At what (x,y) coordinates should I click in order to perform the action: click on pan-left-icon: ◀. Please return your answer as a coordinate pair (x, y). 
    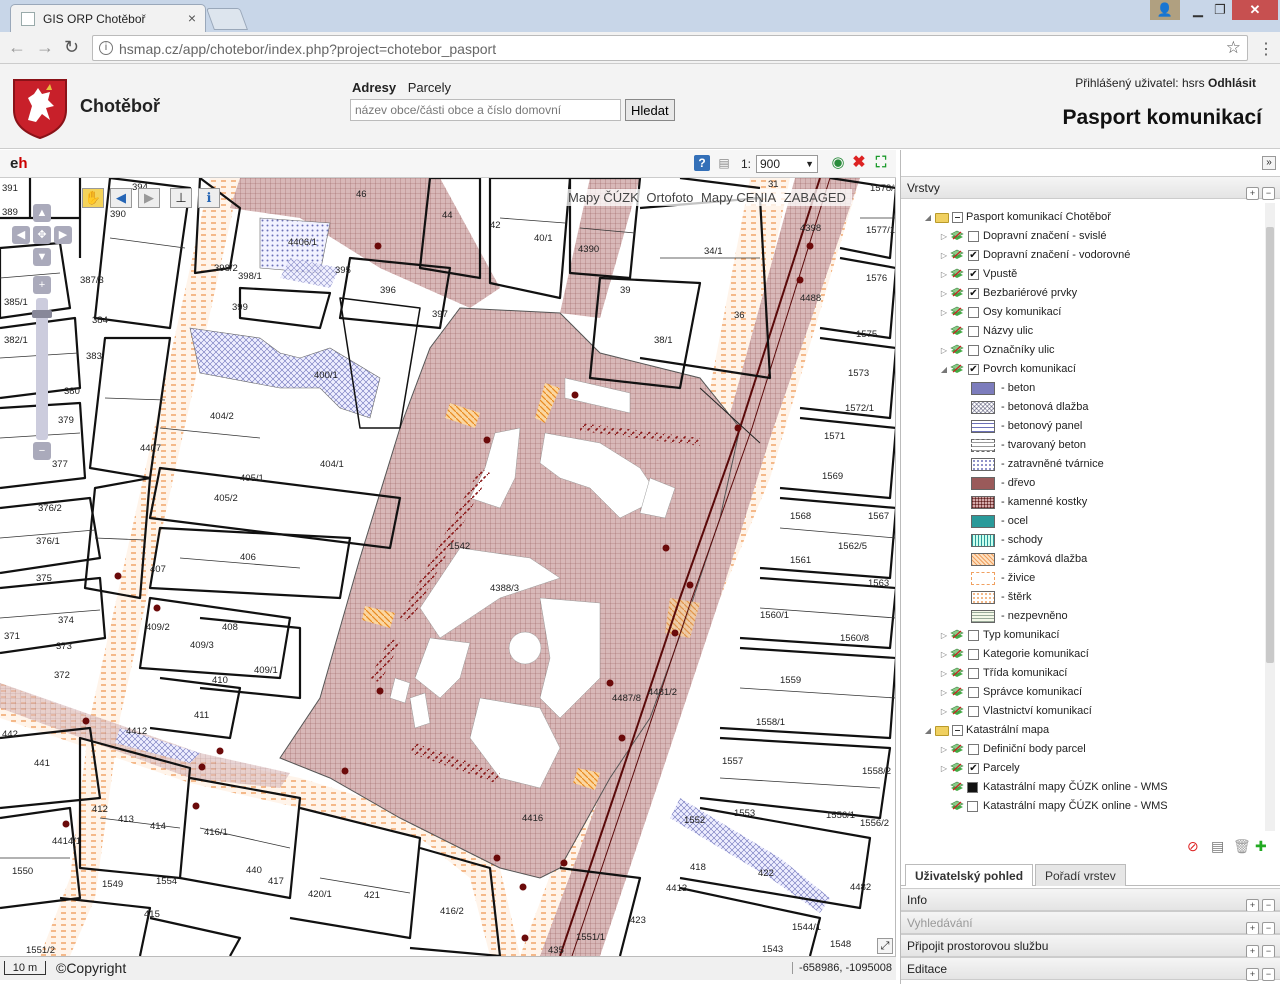
    Looking at the image, I should click on (21, 235).